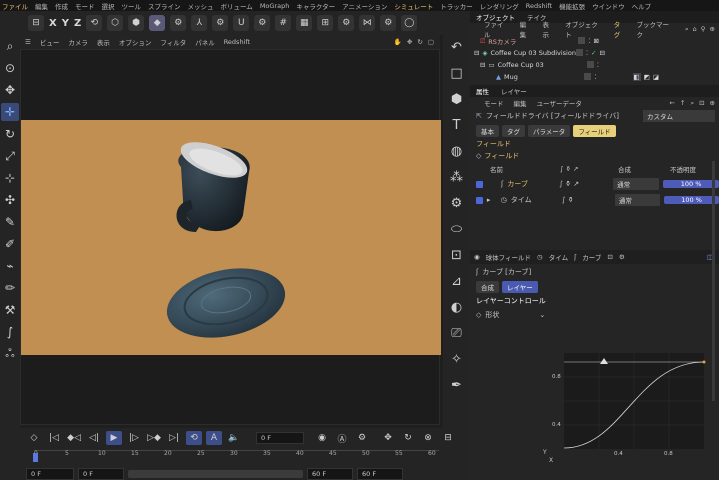 This screenshot has height=480, width=719. What do you see at coordinates (136, 23) in the screenshot?
I see `edges-mode-icon: ⬢` at bounding box center [136, 23].